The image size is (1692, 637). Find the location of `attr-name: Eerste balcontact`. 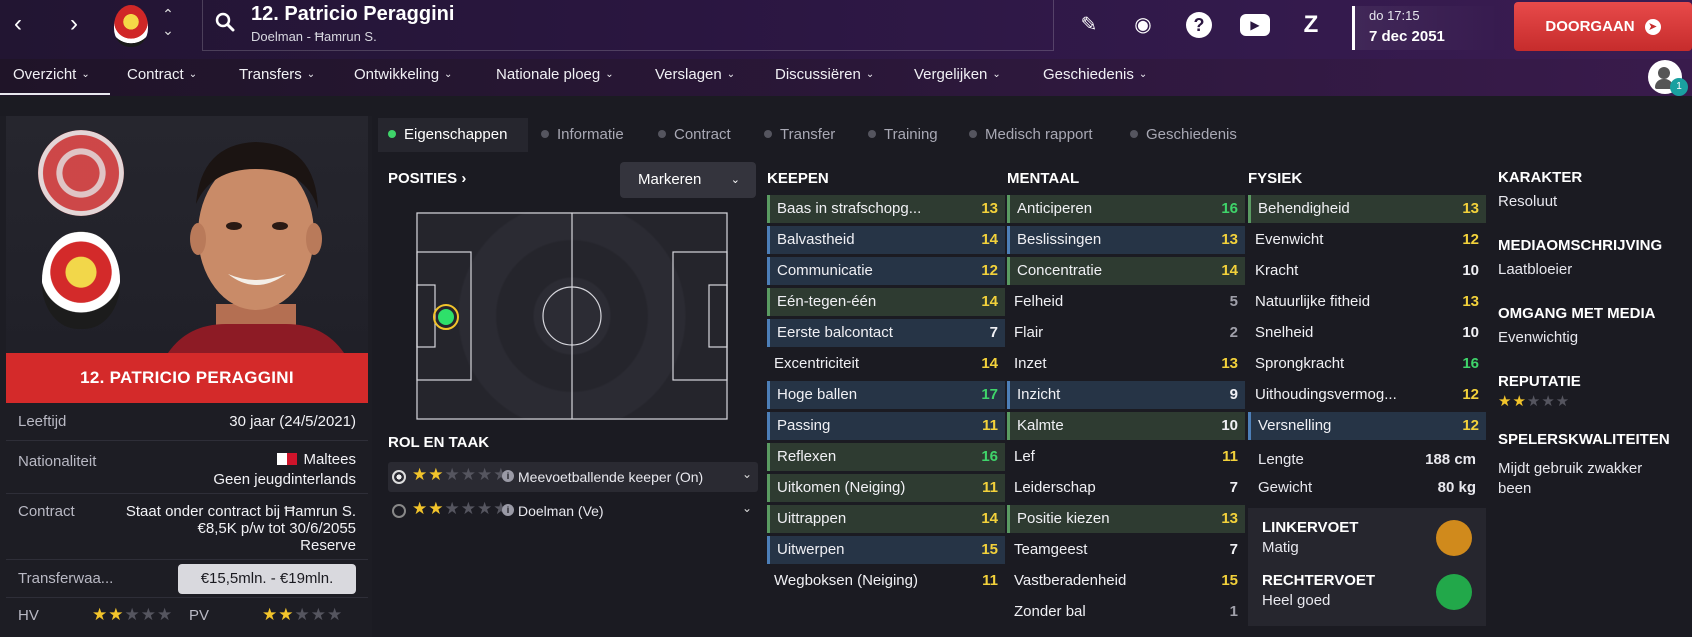

attr-name: Eerste balcontact is located at coordinates (835, 332).